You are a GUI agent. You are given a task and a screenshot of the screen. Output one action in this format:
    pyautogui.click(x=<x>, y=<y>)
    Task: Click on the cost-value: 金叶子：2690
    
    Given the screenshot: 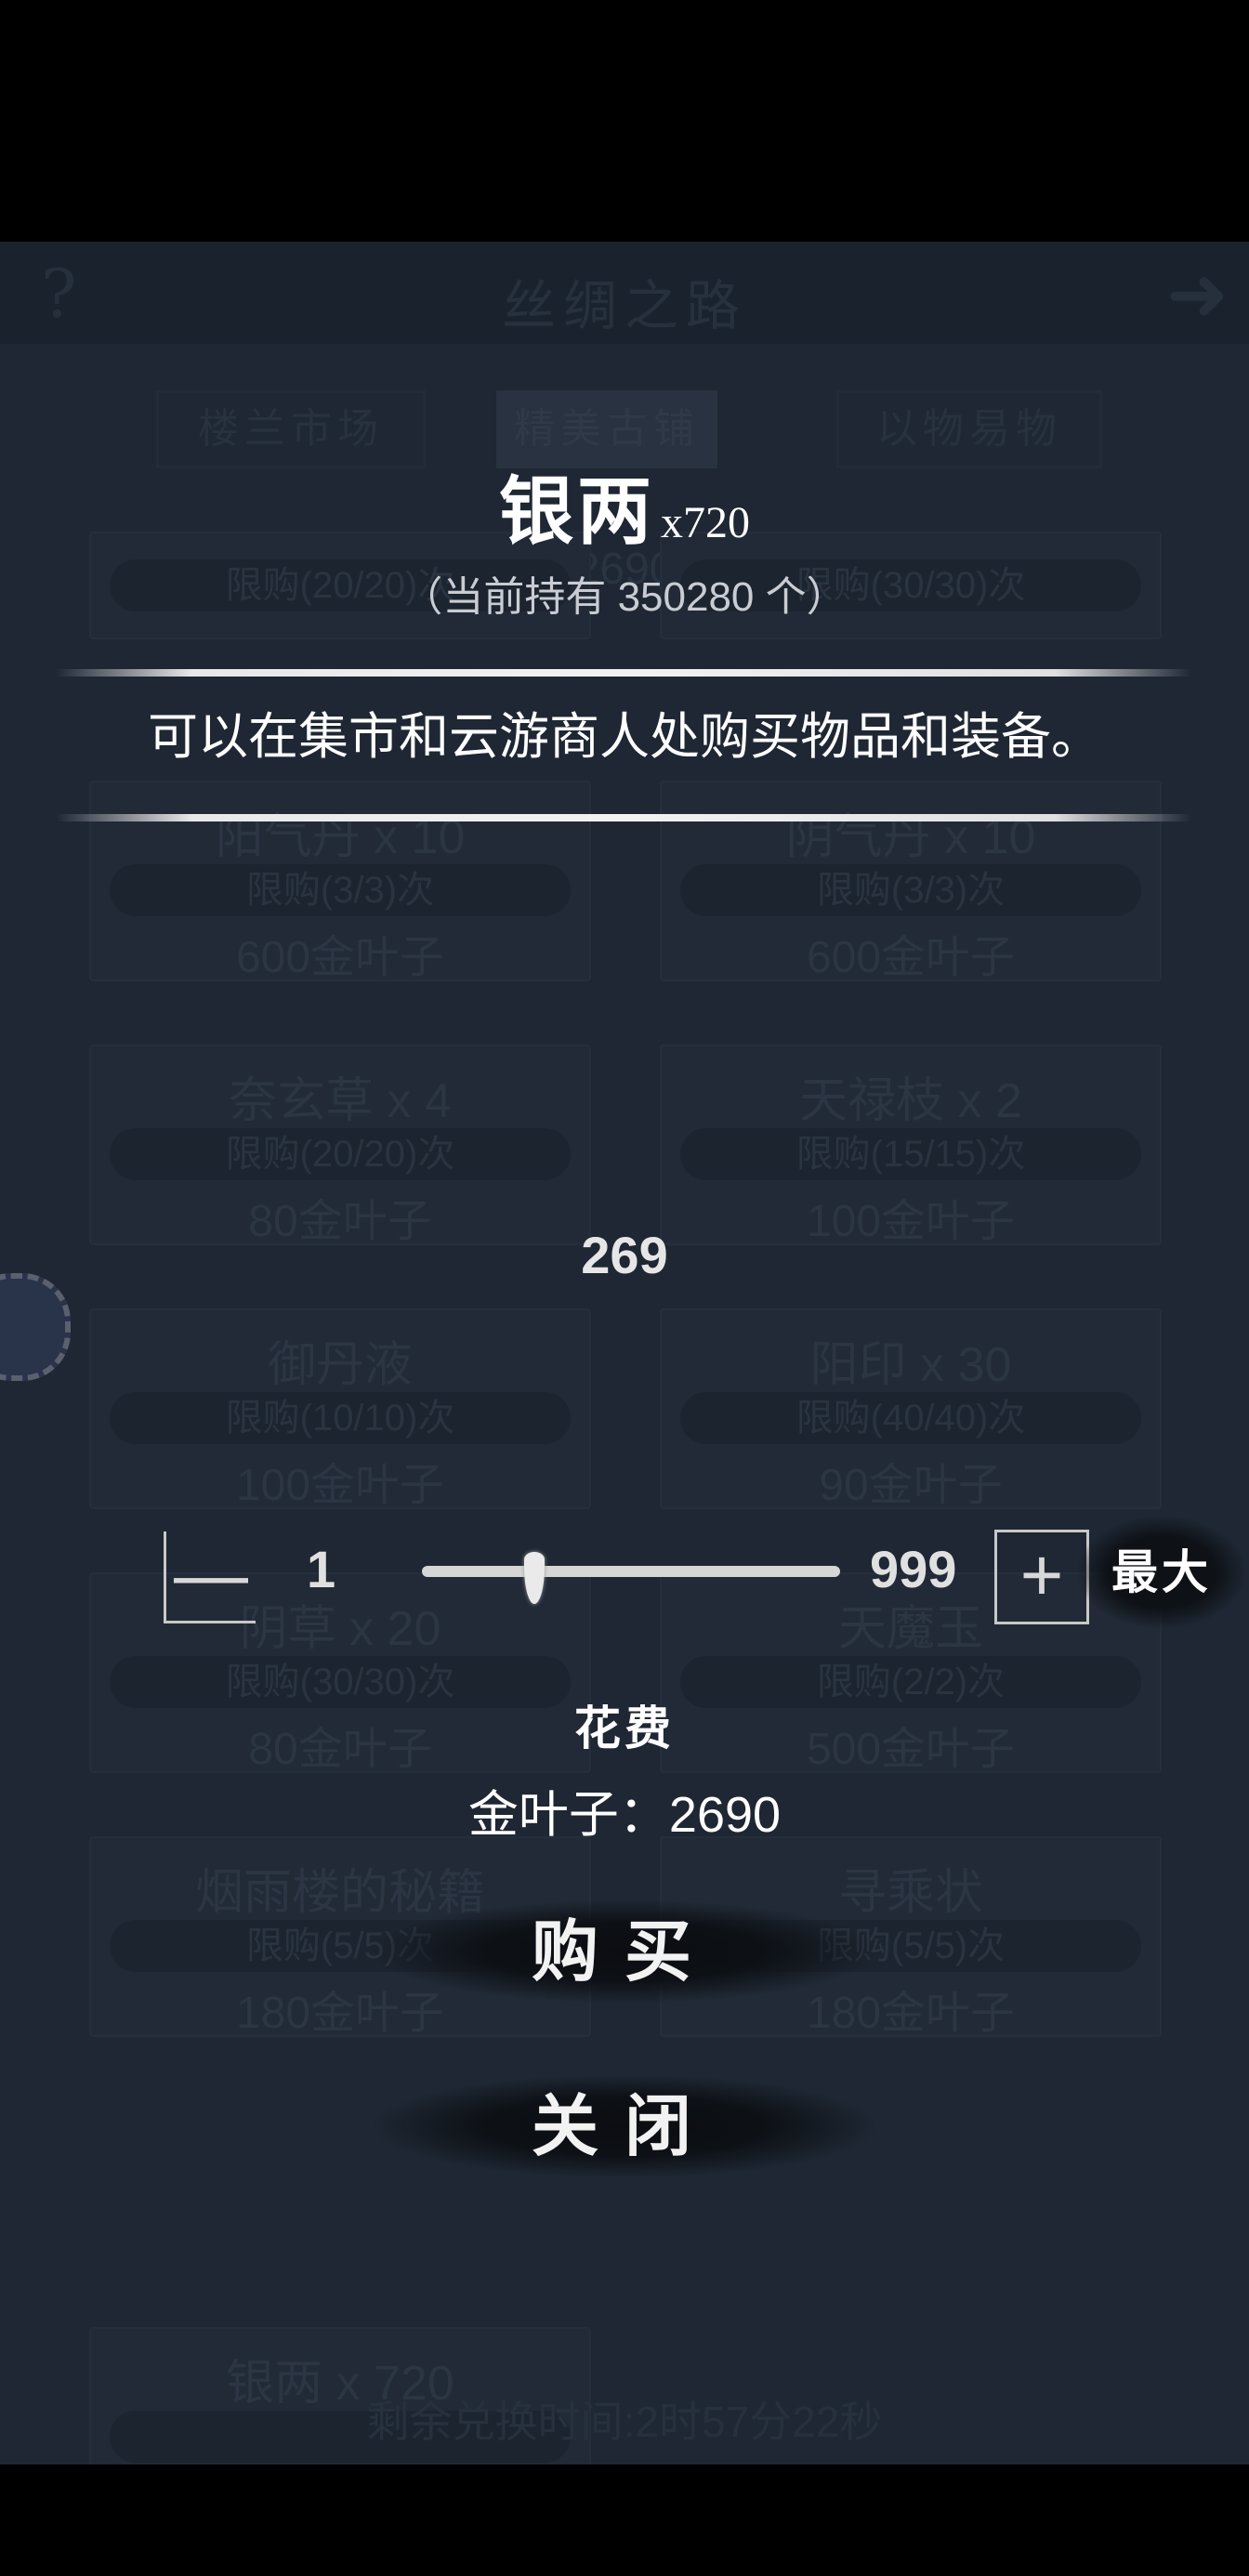 What is the action you would take?
    pyautogui.click(x=624, y=1815)
    